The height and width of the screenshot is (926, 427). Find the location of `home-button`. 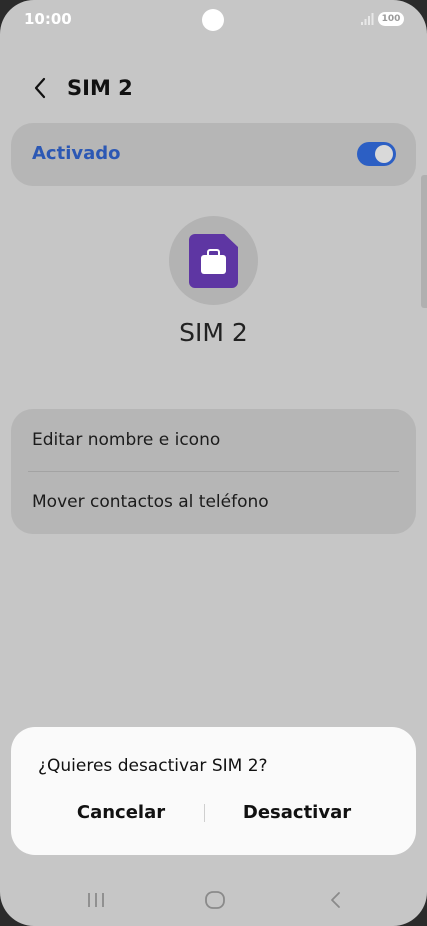

home-button is located at coordinates (215, 900).